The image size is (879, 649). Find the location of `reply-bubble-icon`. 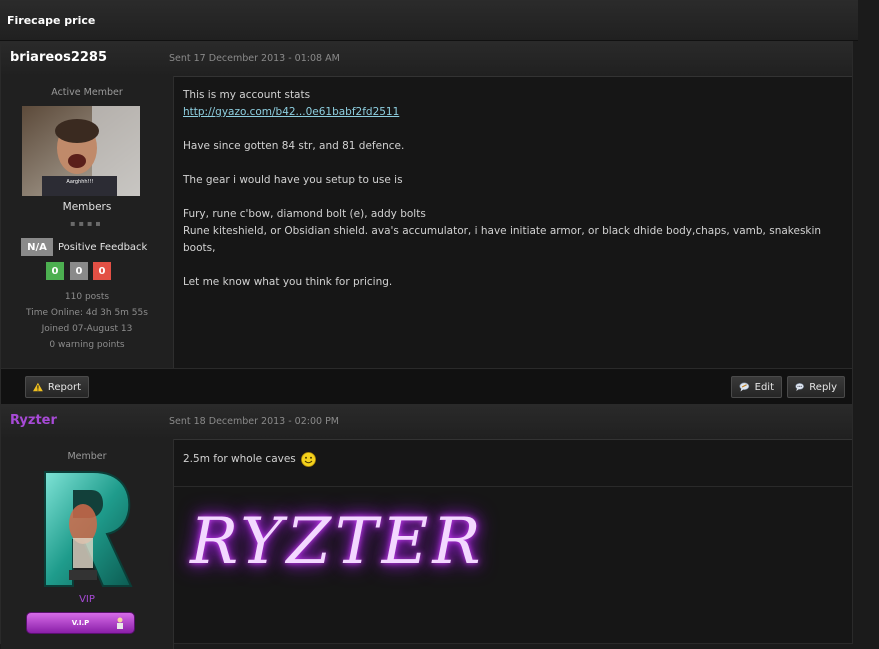

reply-bubble-icon is located at coordinates (799, 387).